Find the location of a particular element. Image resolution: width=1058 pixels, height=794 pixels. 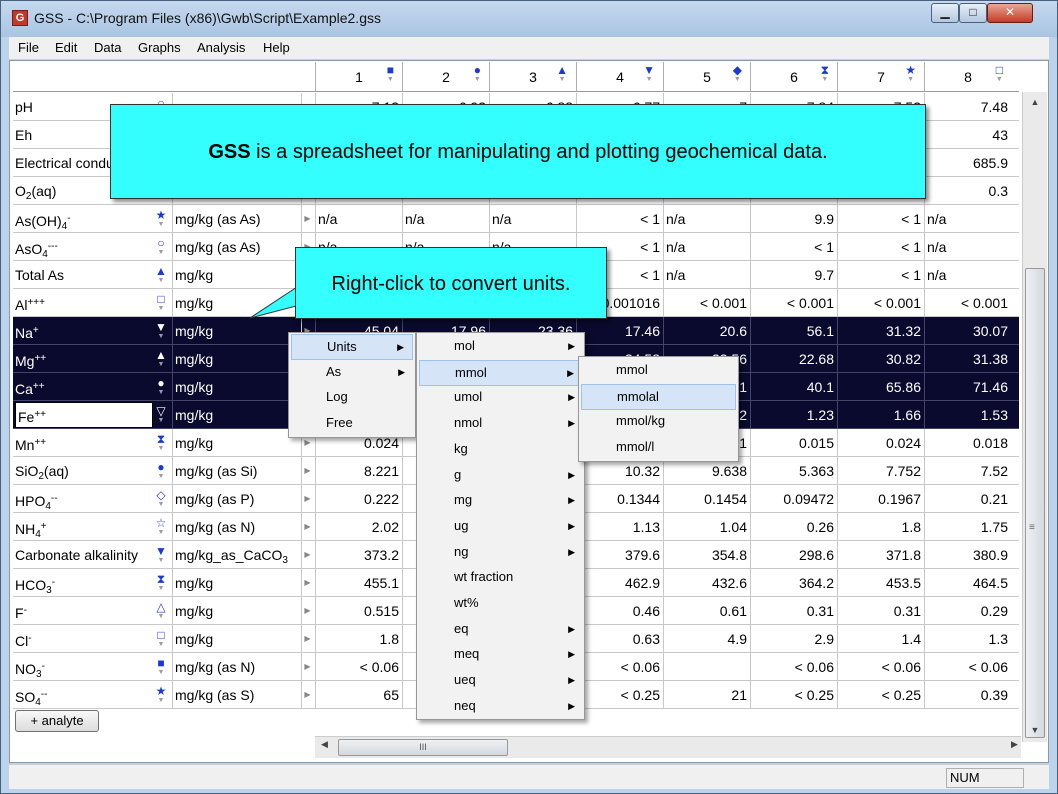

column-header-3: 3 ▲ ▼ is located at coordinates (532, 77).